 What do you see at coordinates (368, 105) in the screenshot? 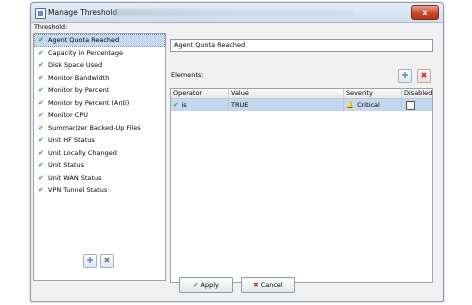
I see `severity-text: Critical` at bounding box center [368, 105].